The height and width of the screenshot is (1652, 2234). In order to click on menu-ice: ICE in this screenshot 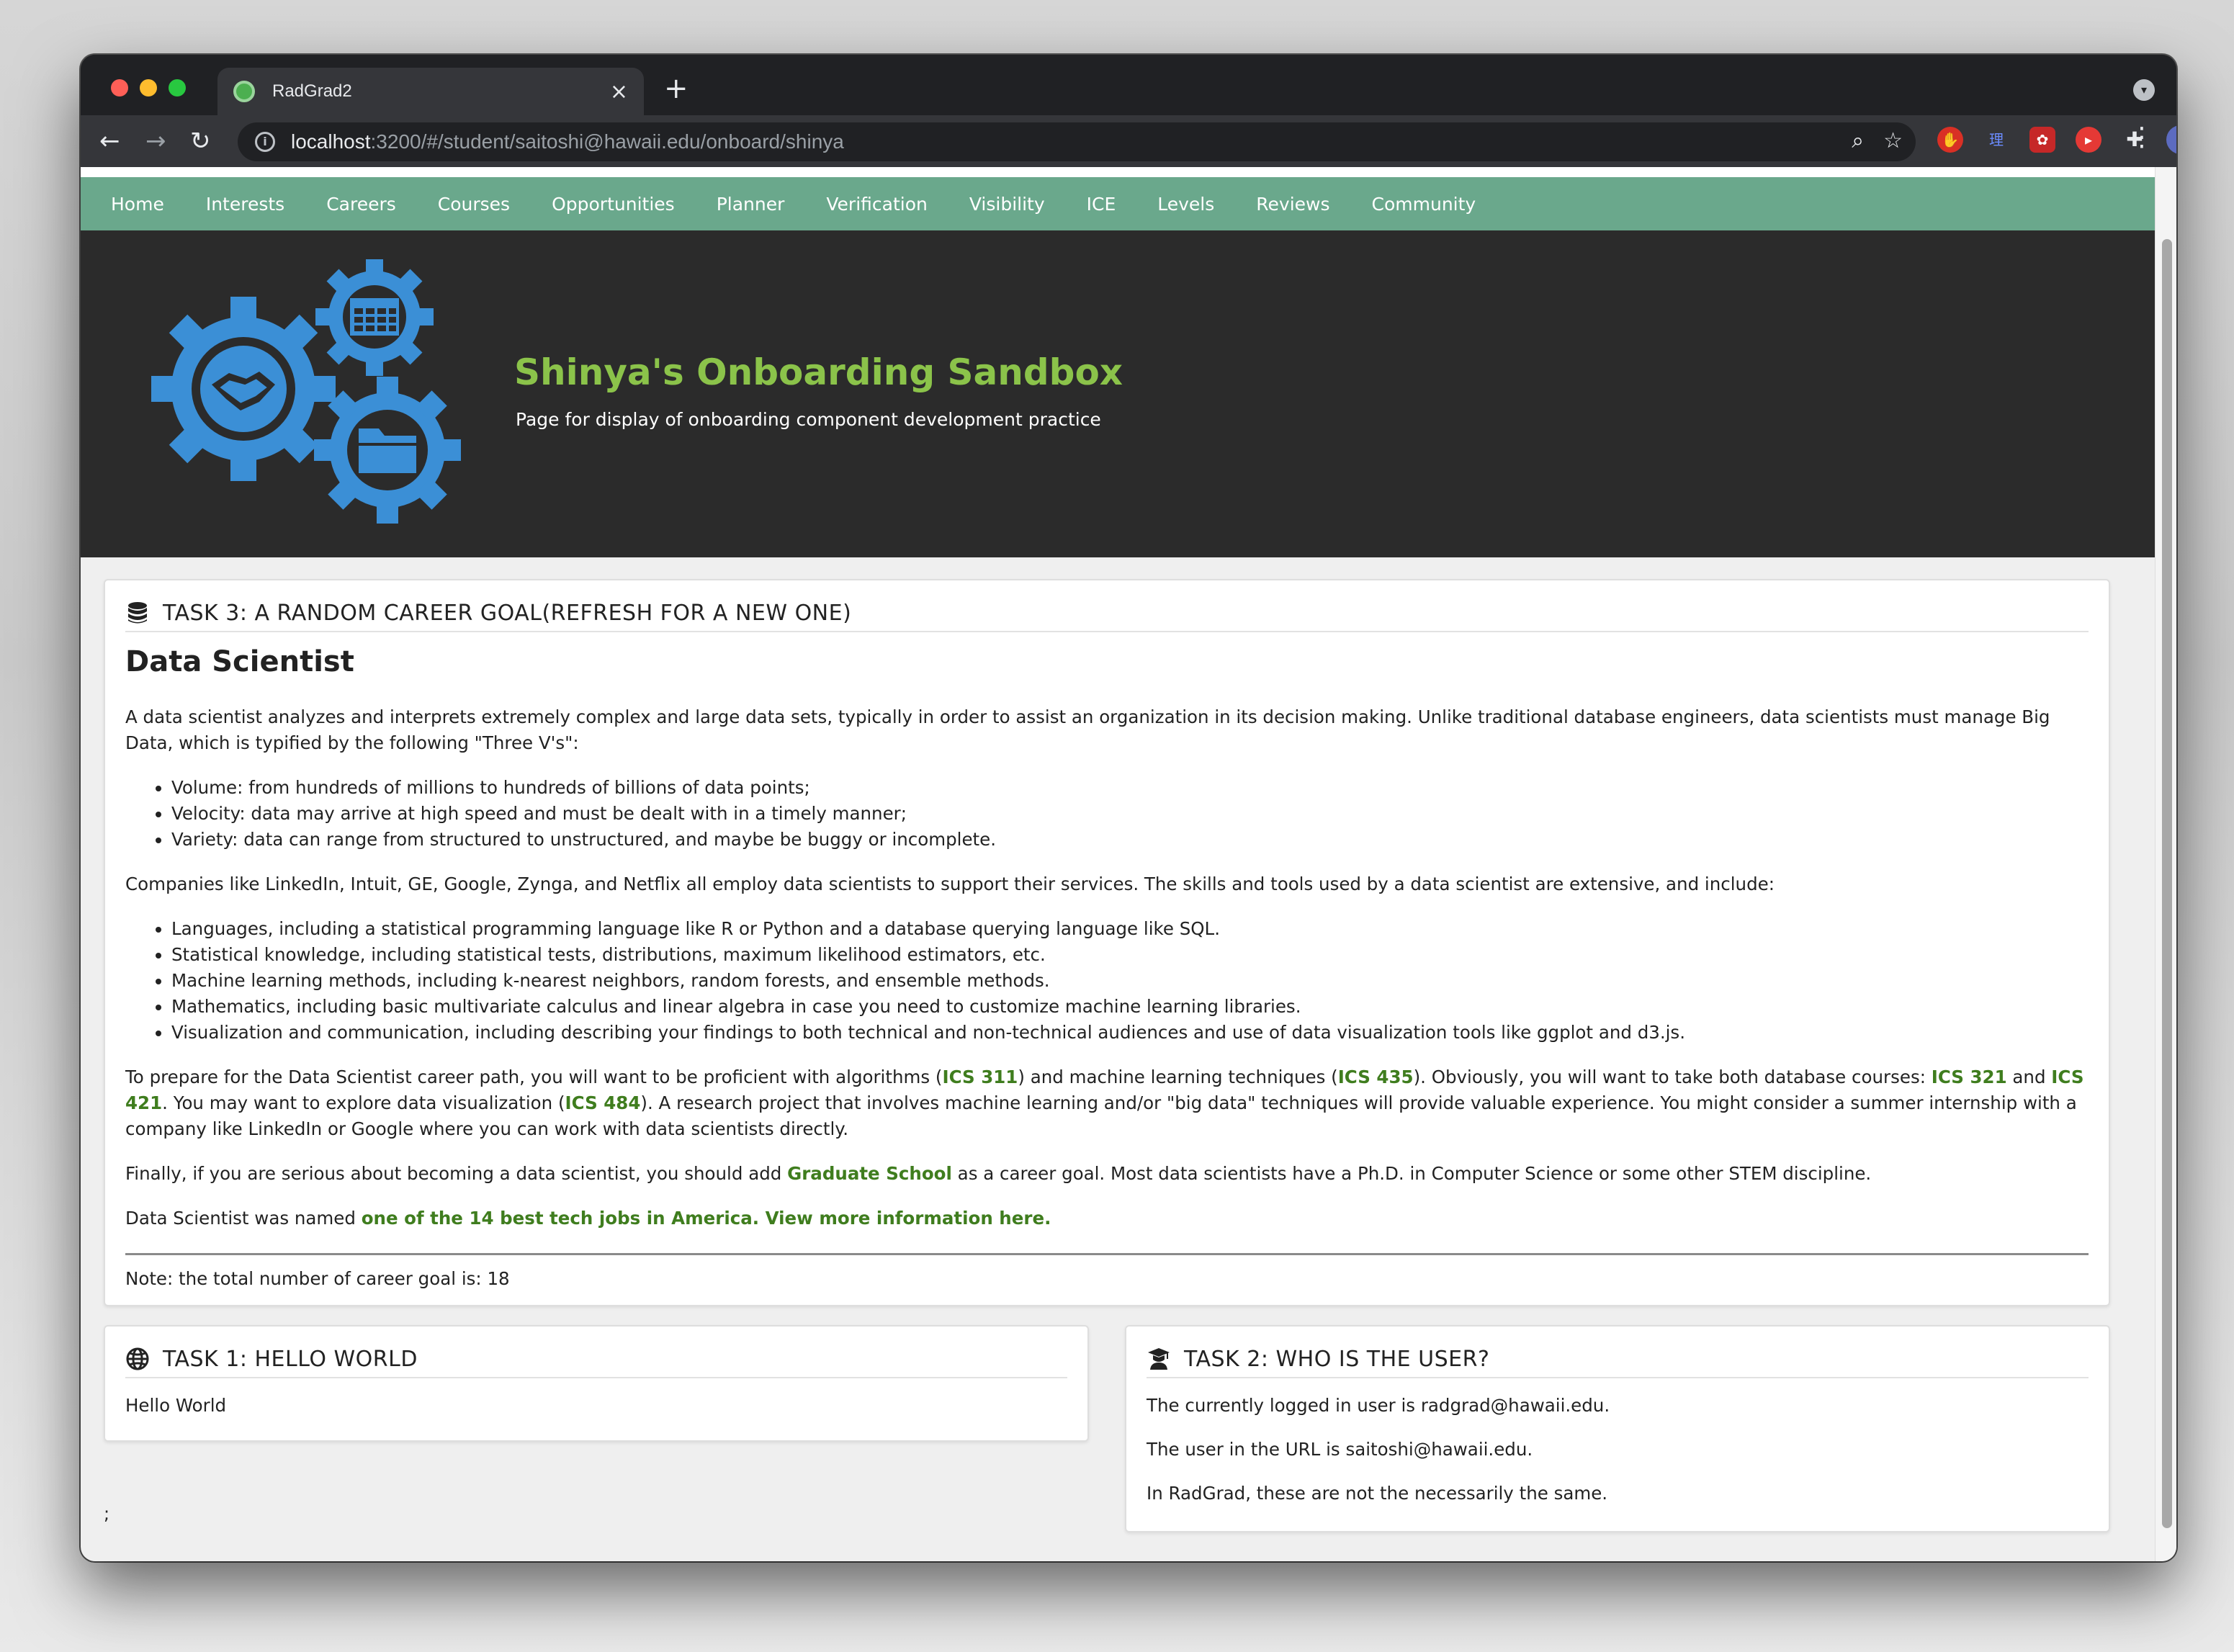, I will do `click(1101, 204)`.